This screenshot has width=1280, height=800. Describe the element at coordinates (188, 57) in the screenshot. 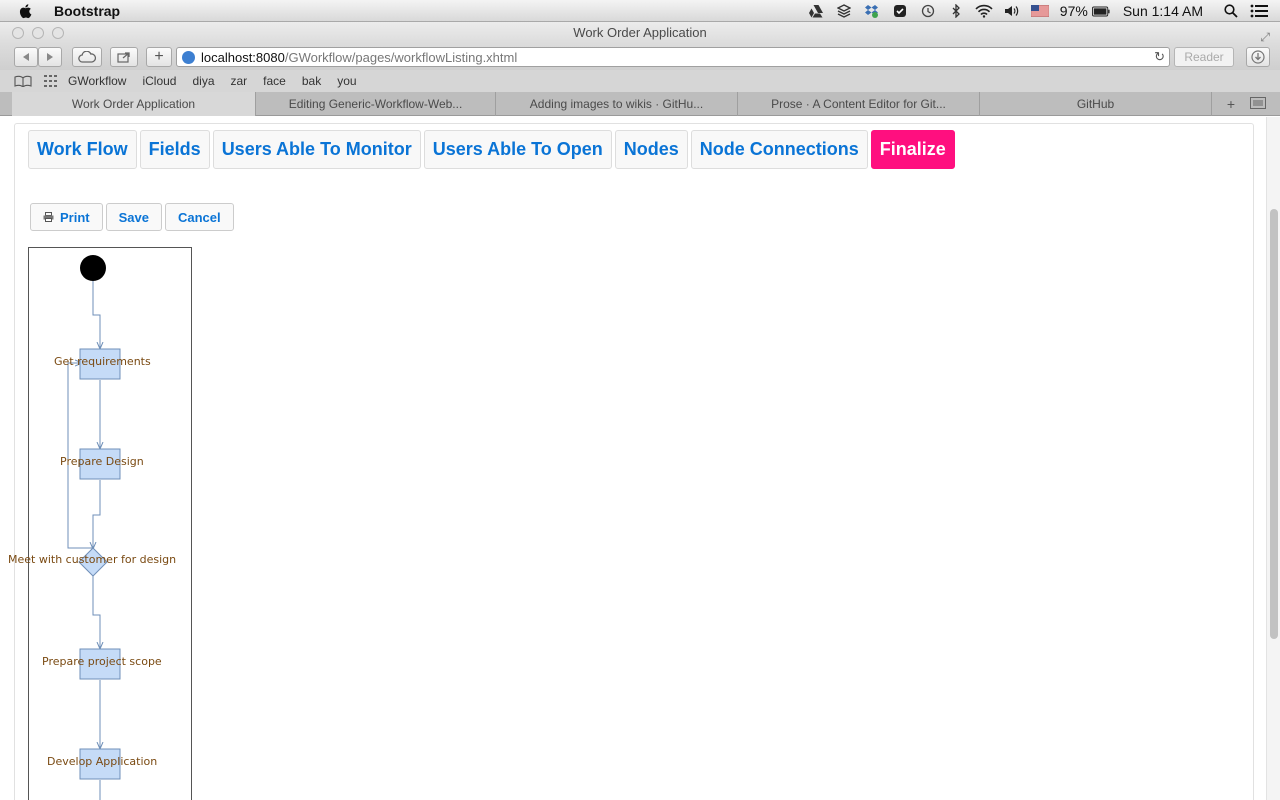

I see `globe-icon` at that location.